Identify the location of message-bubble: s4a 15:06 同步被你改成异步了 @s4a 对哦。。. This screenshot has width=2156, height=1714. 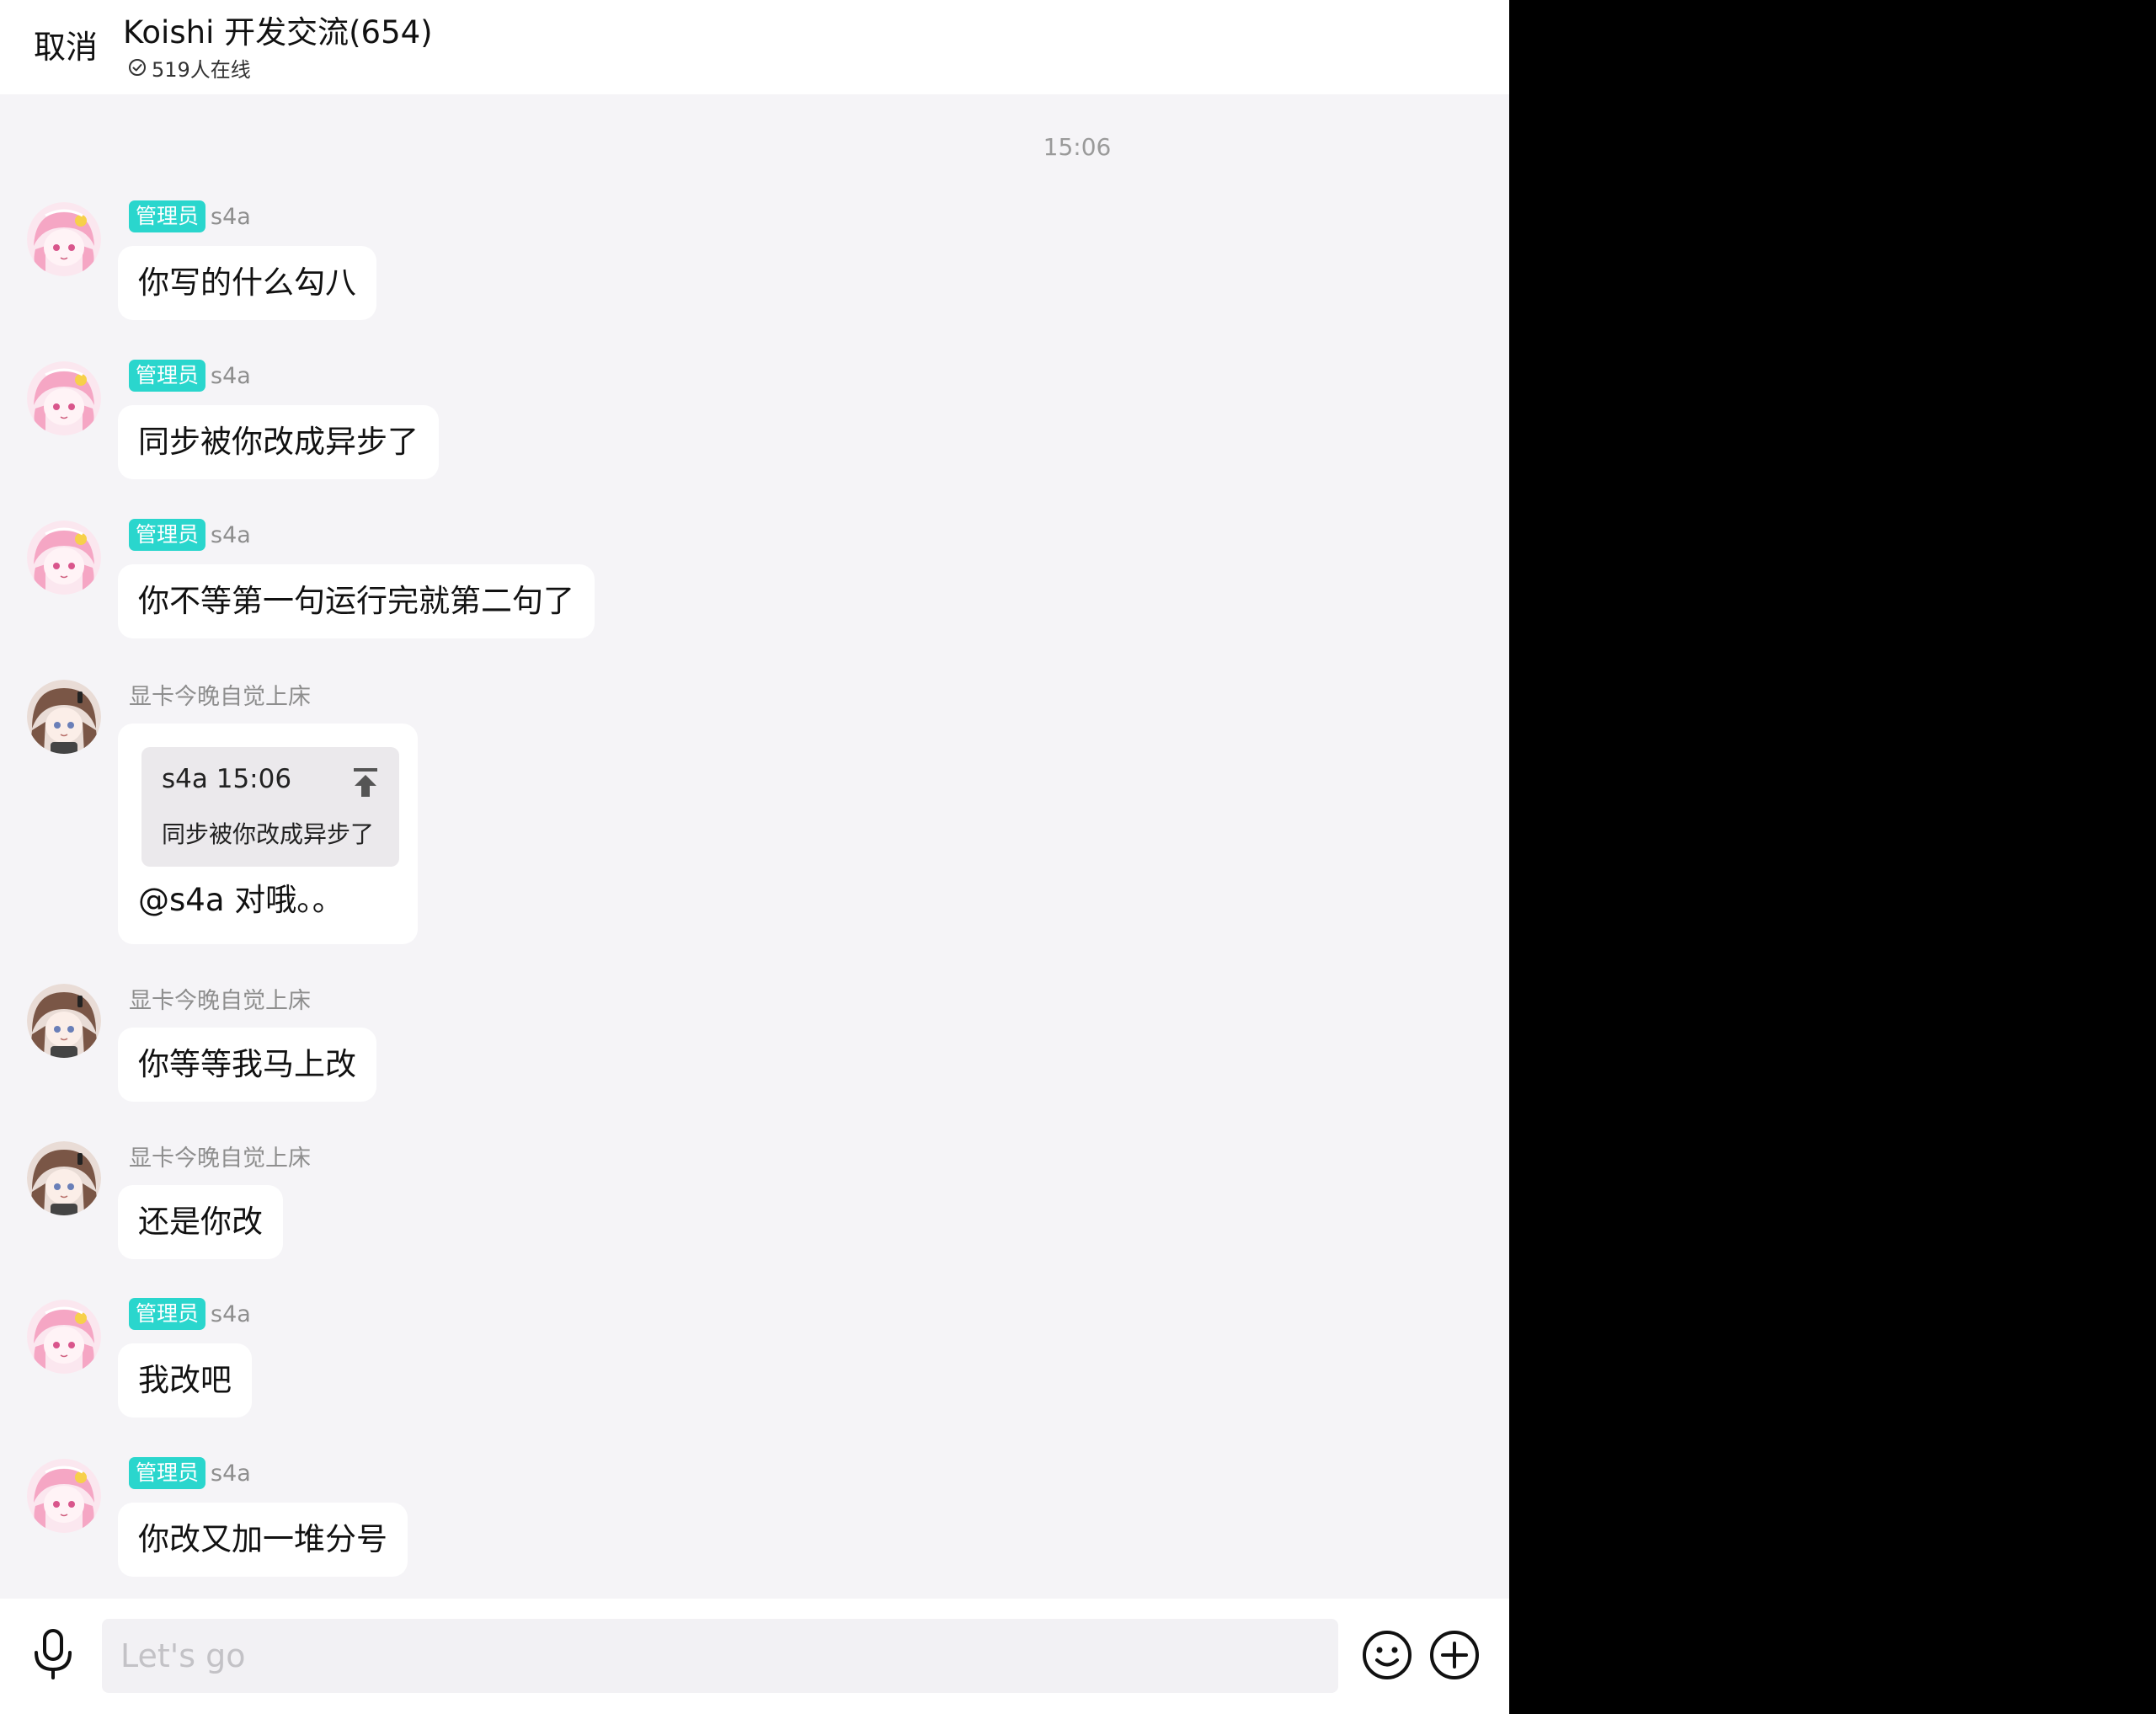
(268, 834).